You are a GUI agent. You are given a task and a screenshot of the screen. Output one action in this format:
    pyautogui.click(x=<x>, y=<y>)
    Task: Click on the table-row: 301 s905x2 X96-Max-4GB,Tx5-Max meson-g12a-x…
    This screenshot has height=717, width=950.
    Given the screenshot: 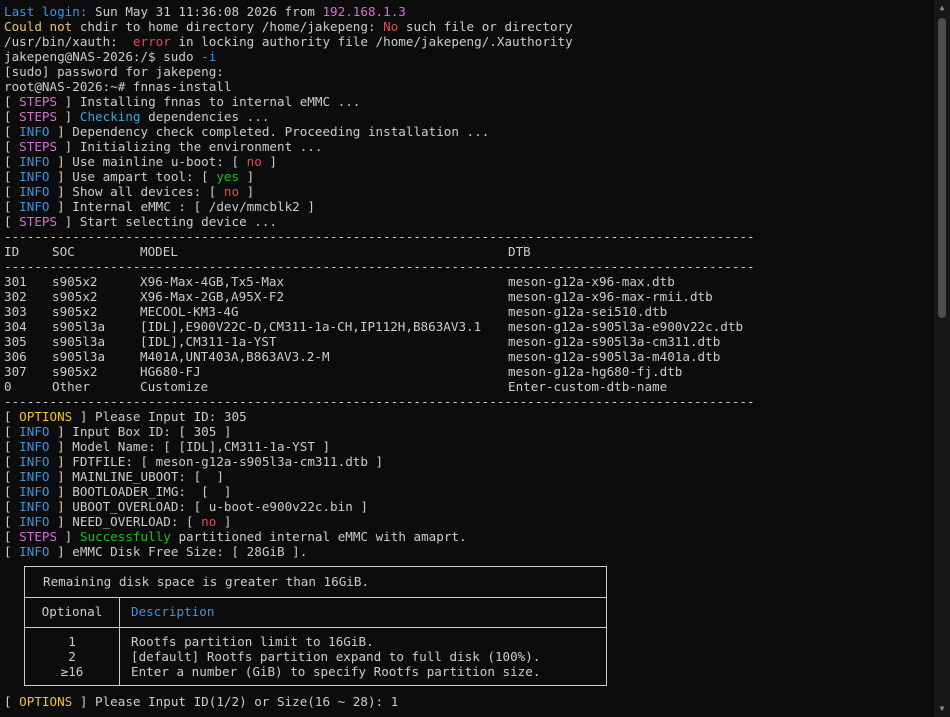 What is the action you would take?
    pyautogui.click(x=469, y=281)
    